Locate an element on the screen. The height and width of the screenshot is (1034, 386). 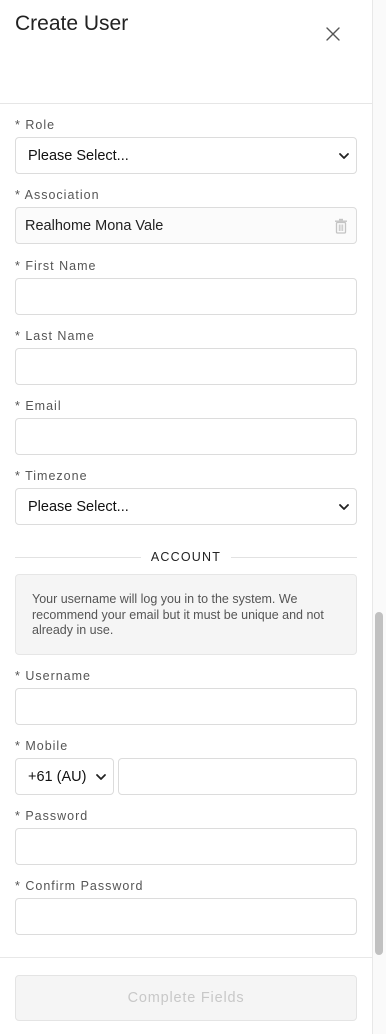
password-label: * Password is located at coordinates (52, 816).